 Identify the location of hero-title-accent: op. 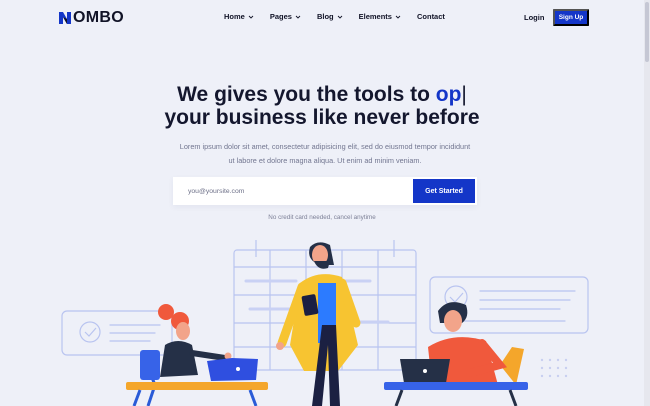
(448, 94).